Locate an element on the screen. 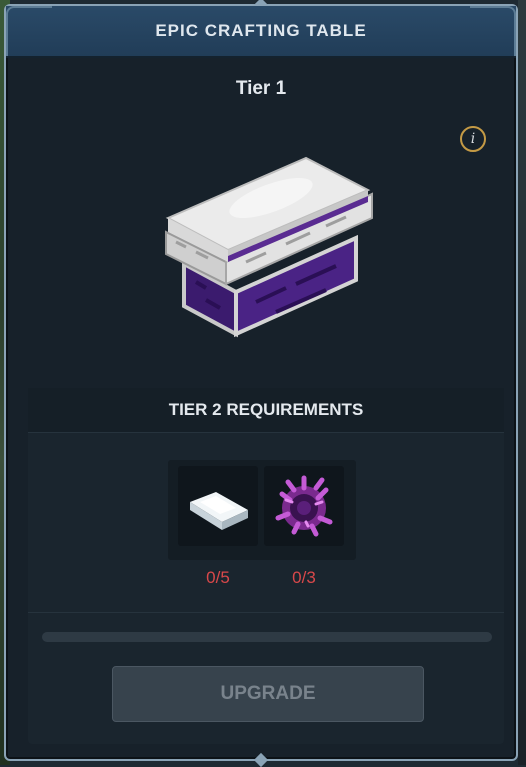 The width and height of the screenshot is (526, 767). background-scene-right is located at coordinates (522, 382).